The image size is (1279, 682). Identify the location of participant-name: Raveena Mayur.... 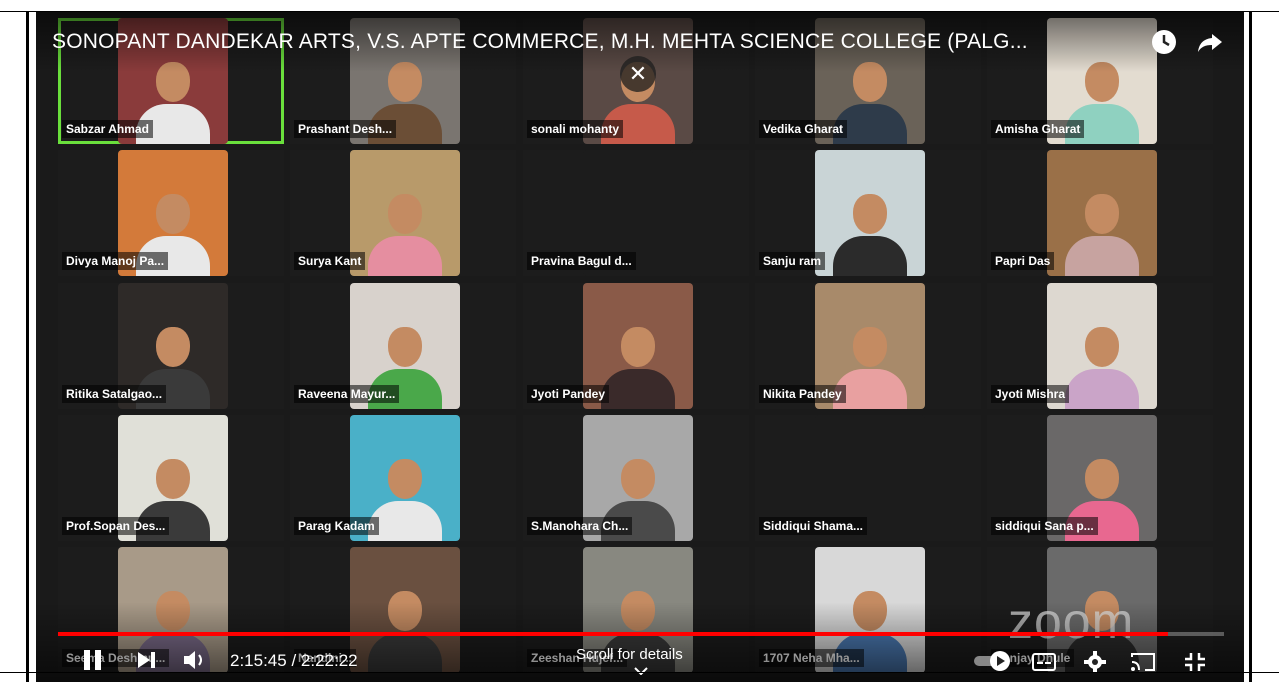
(347, 394).